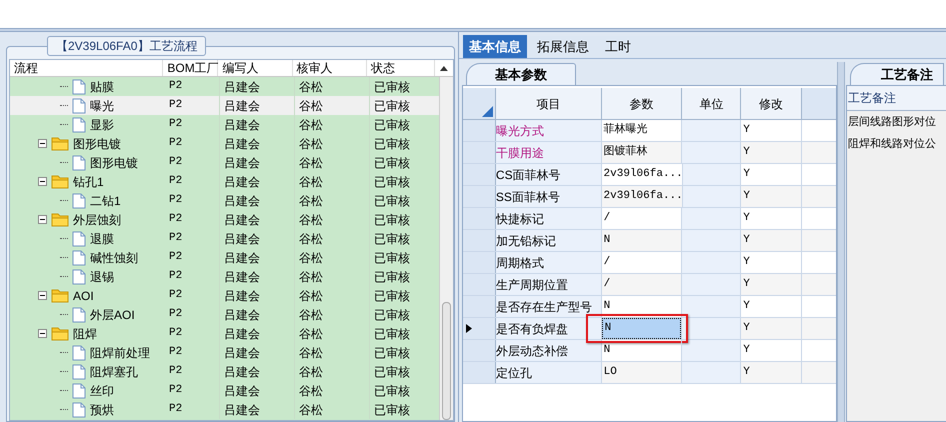 Image resolution: width=946 pixels, height=422 pixels. What do you see at coordinates (642, 152) in the screenshot?
I see `table-cell: 图镀菲林` at bounding box center [642, 152].